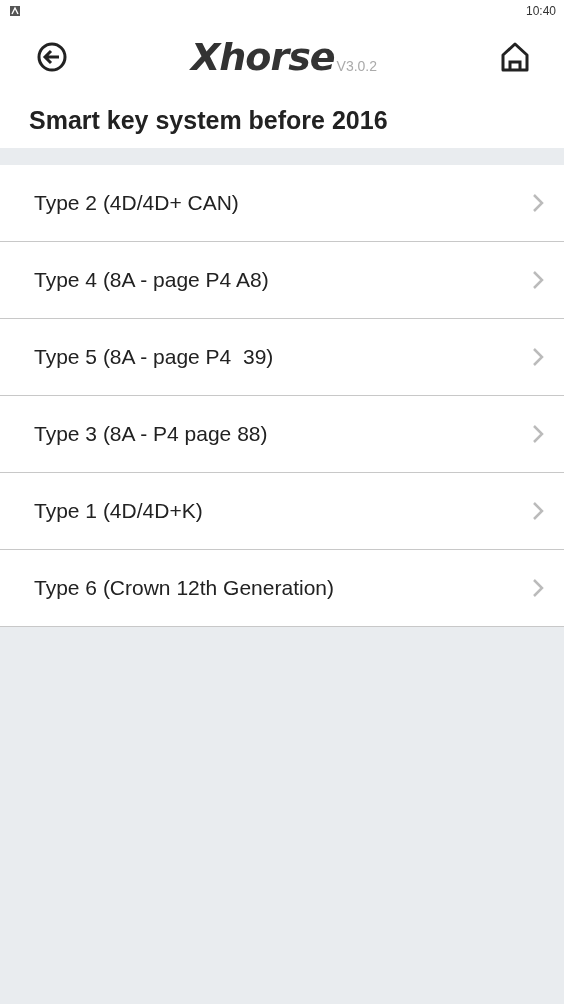 The image size is (564, 1004). Describe the element at coordinates (540, 11) in the screenshot. I see `status-time: 10:40` at that location.